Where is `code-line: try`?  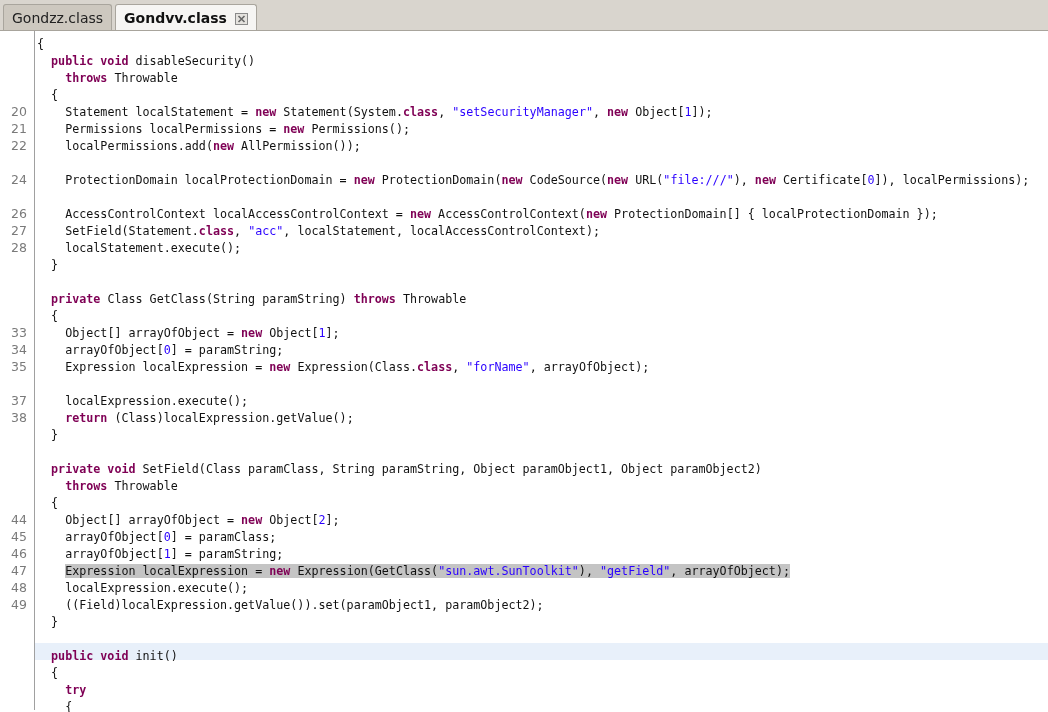 code-line: try is located at coordinates (75, 690).